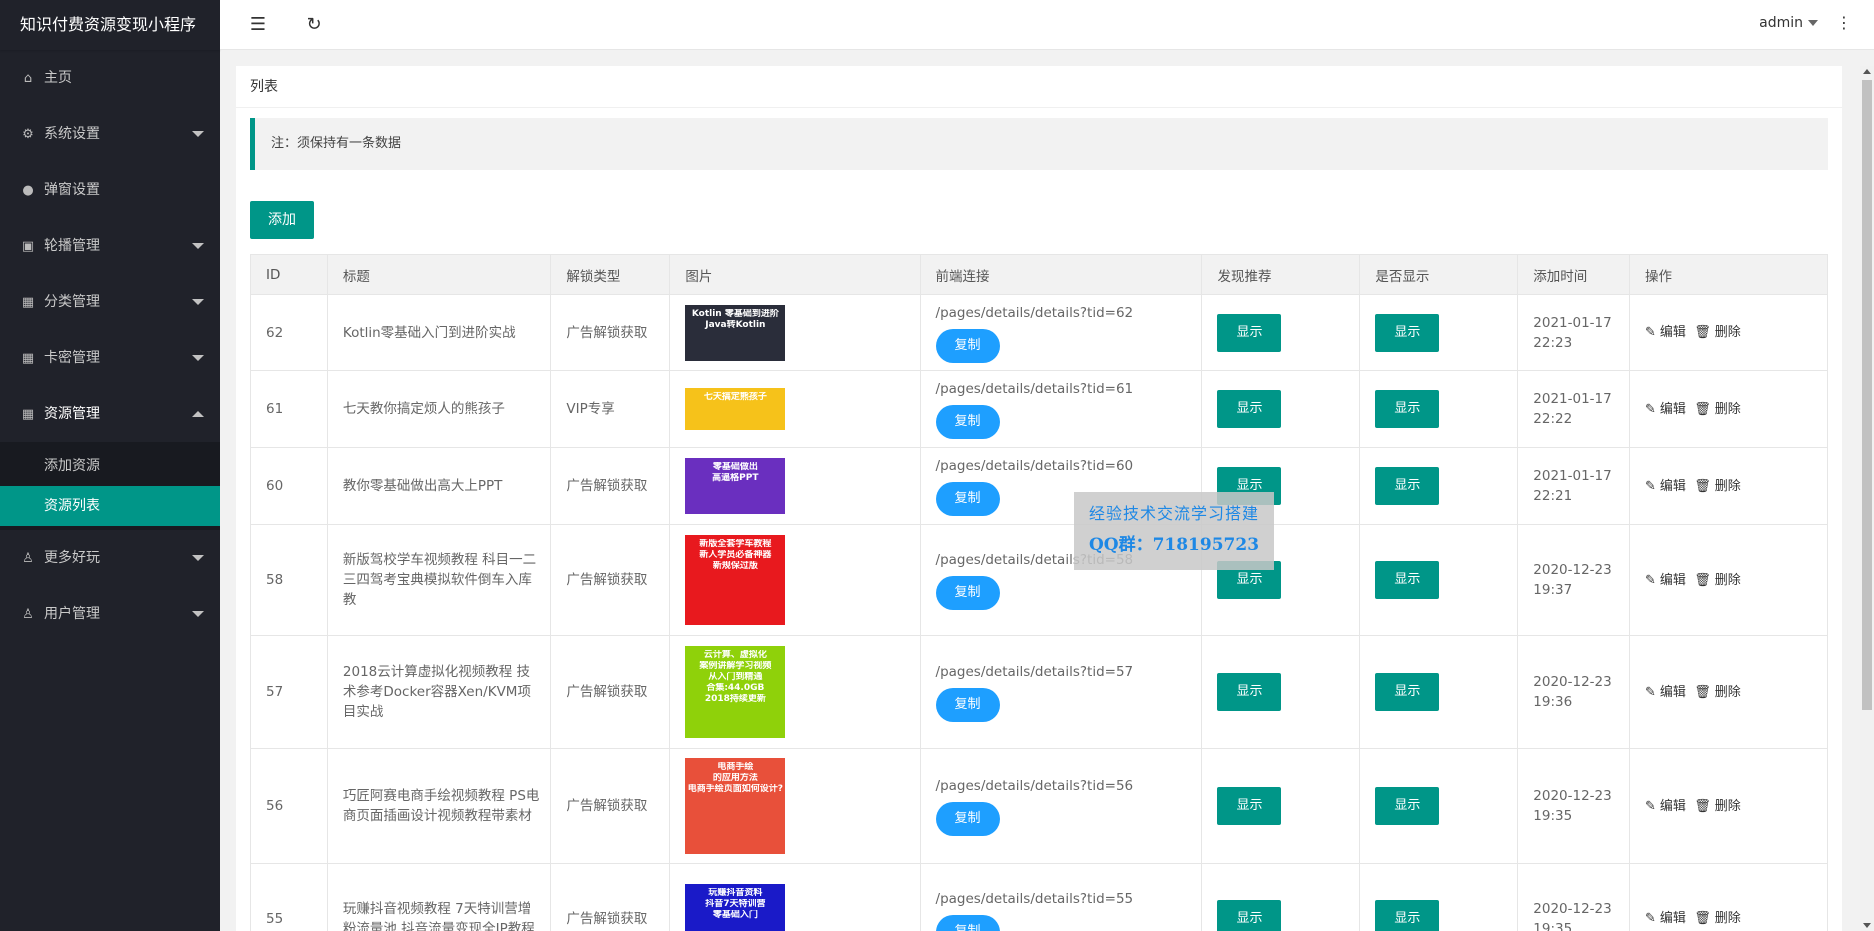  I want to click on thumbnail-image: 七天搞定熊孩子, so click(735, 409).